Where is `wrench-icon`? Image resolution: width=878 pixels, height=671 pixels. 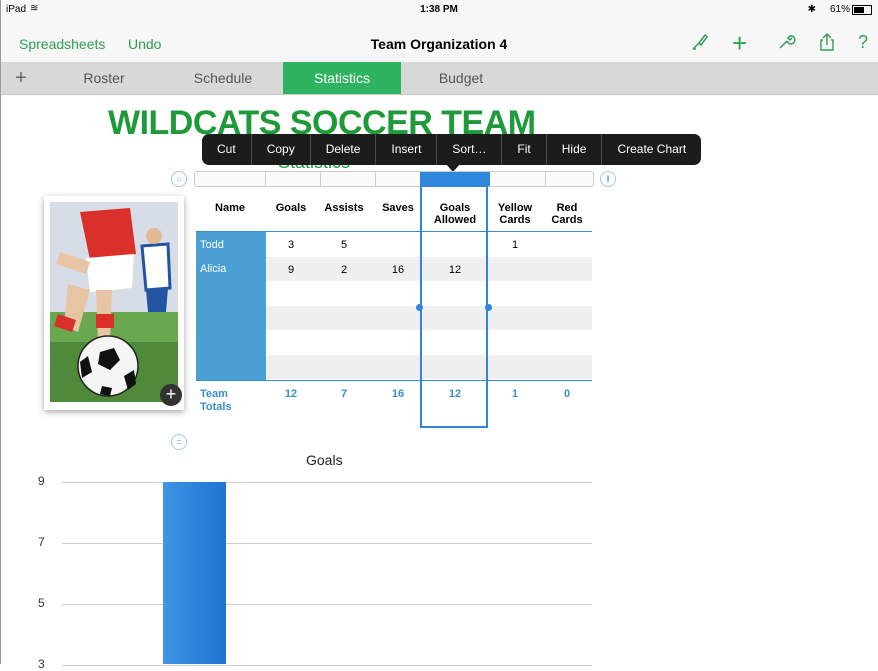 wrench-icon is located at coordinates (786, 45).